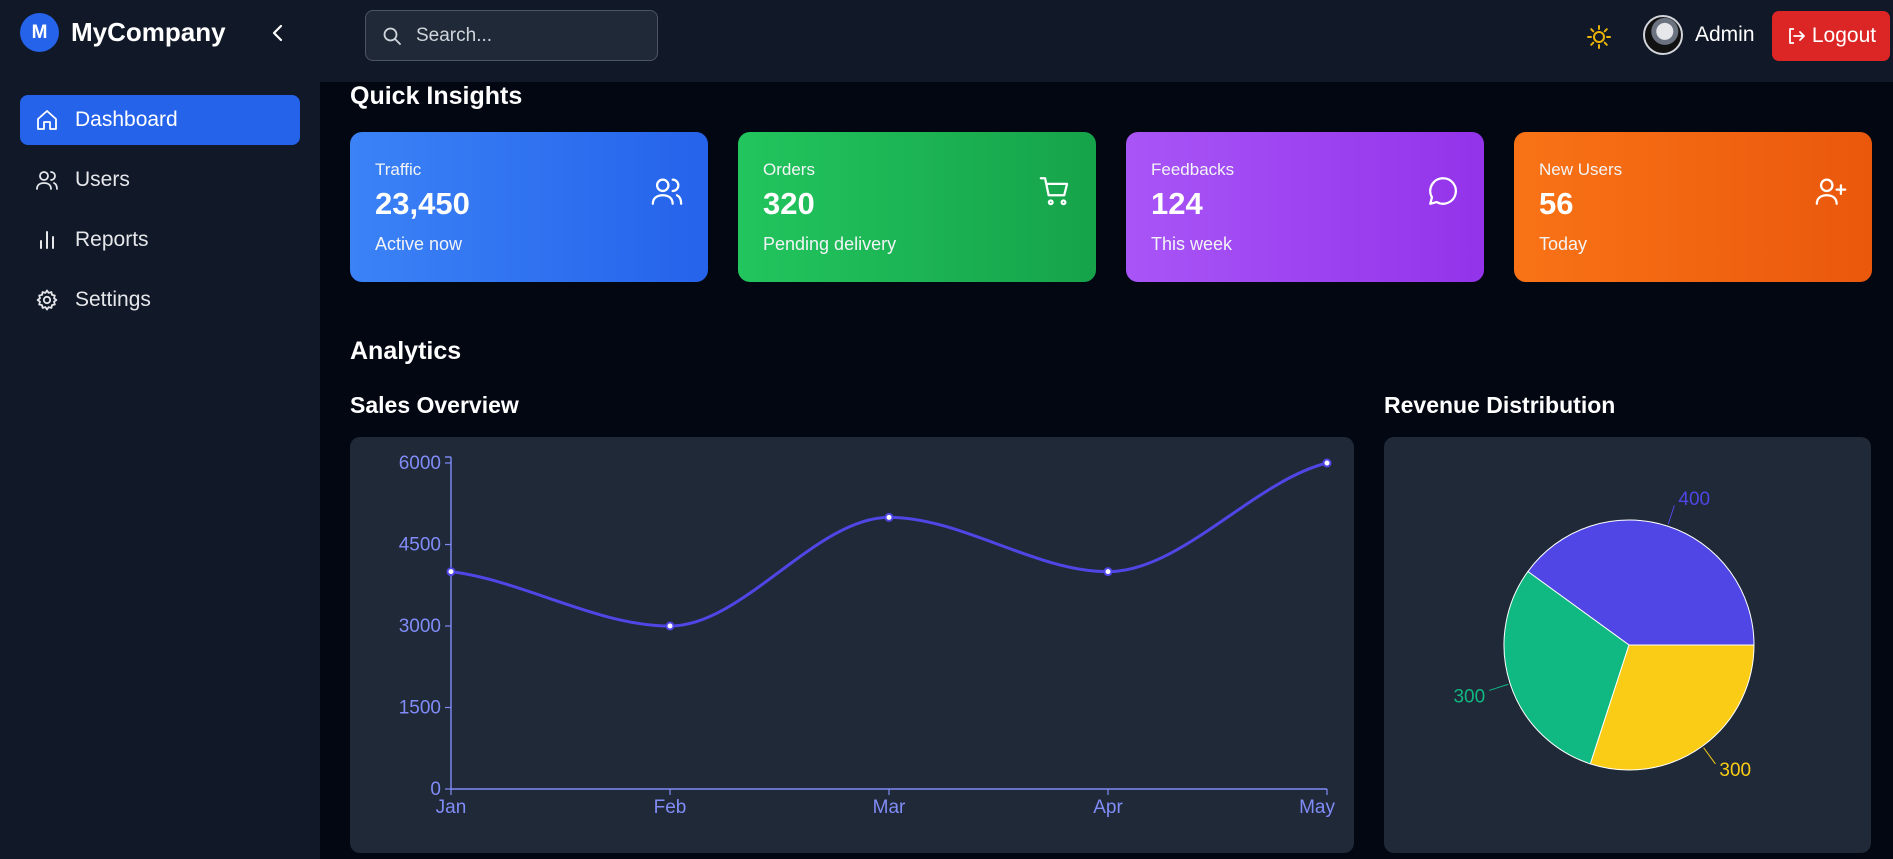  What do you see at coordinates (1694, 499) in the screenshot?
I see `pie-value-label: 400` at bounding box center [1694, 499].